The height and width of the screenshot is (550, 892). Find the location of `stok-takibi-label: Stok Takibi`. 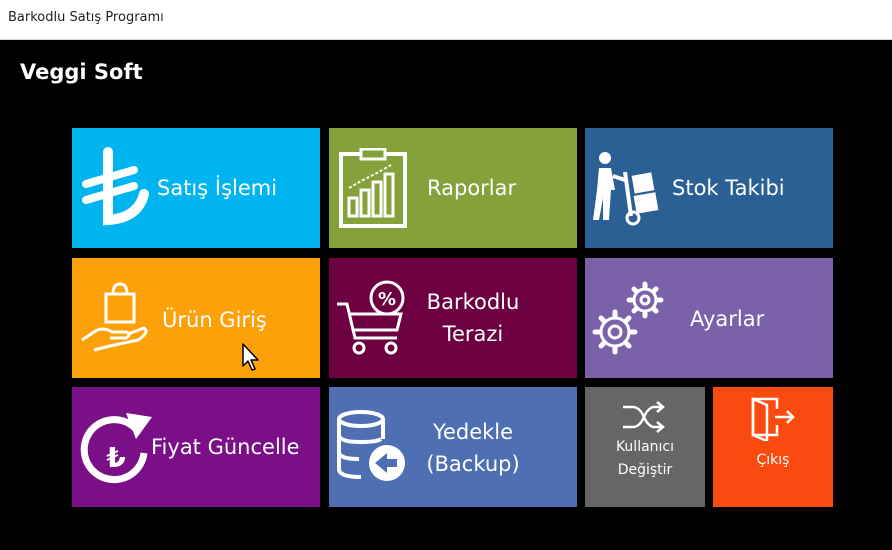

stok-takibi-label: Stok Takibi is located at coordinates (728, 188).